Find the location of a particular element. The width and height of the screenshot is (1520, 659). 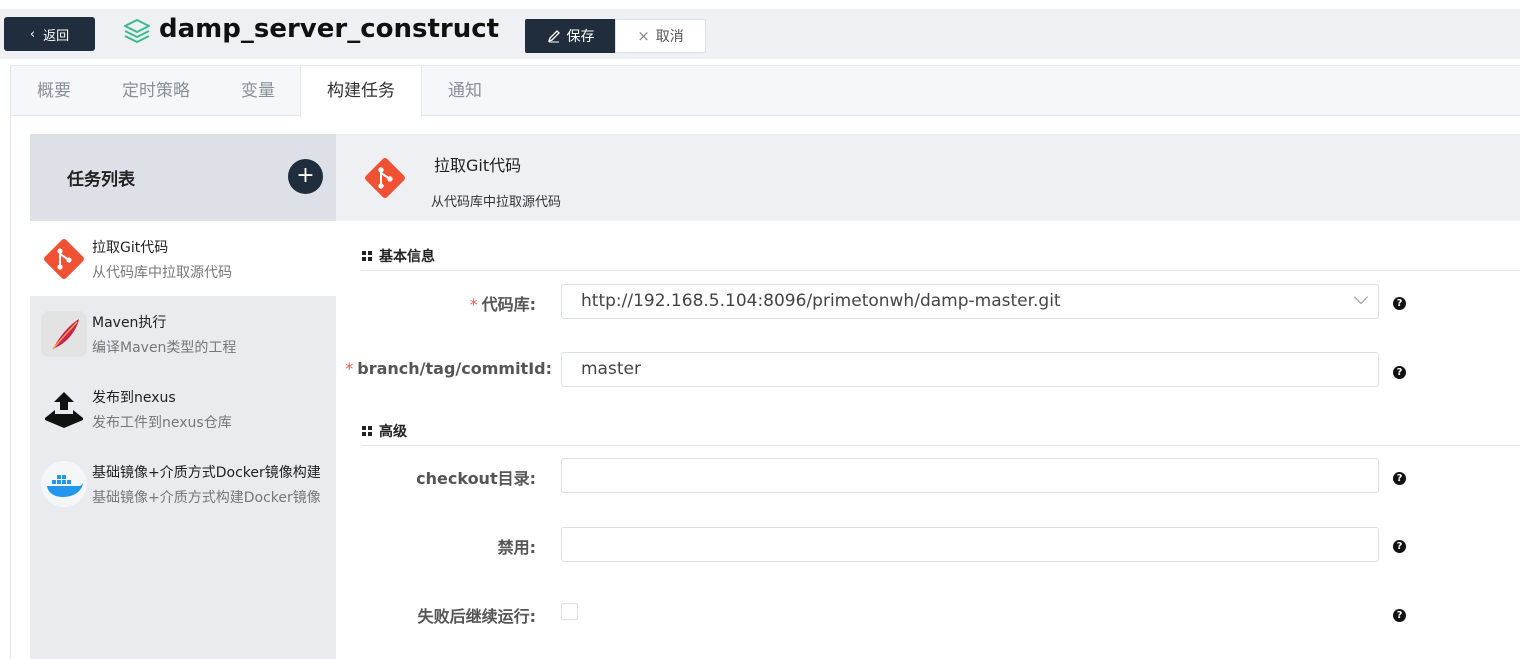

task-item-desc: 从代码库中拉取源代码 is located at coordinates (162, 273).